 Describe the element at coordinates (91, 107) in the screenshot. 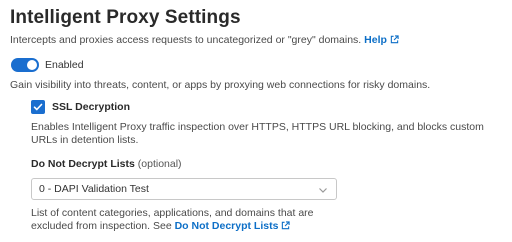

I see `ssl-decryption-label: SSL Decryption` at that location.